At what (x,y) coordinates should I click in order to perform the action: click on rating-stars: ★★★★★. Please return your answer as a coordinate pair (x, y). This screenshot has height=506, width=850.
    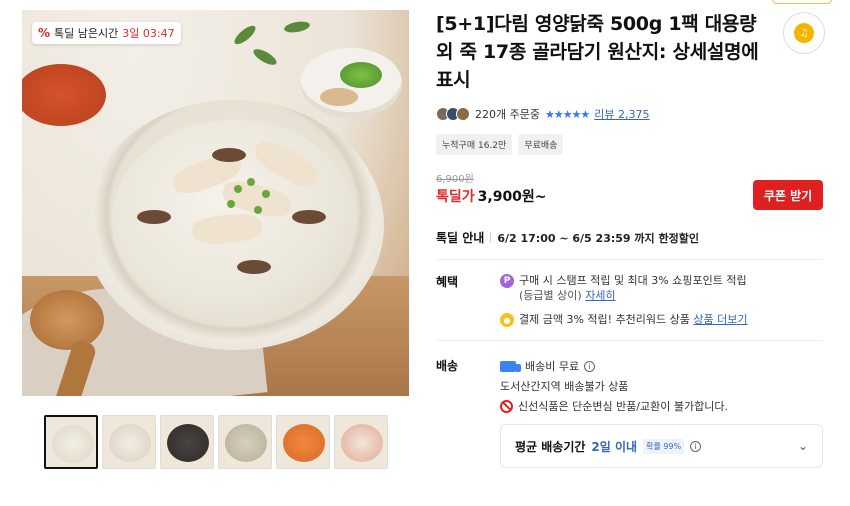
    Looking at the image, I should click on (567, 114).